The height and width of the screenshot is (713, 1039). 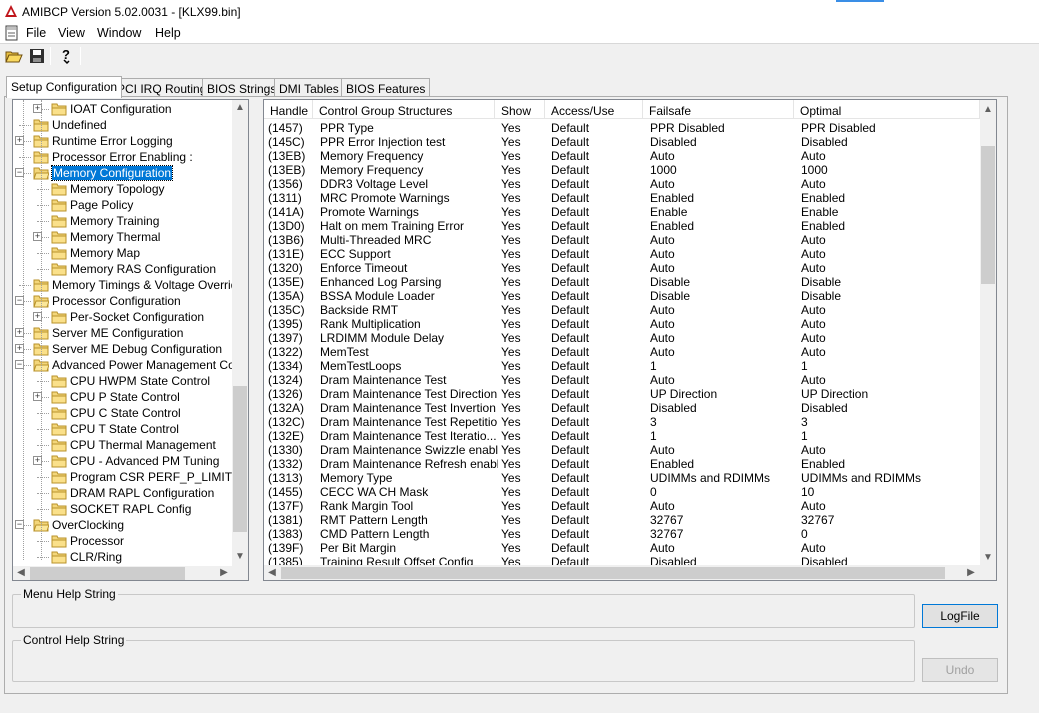 What do you see at coordinates (622, 156) in the screenshot?
I see `table-row: (13EB) Memory Frequency Yes Default Auto Auto` at bounding box center [622, 156].